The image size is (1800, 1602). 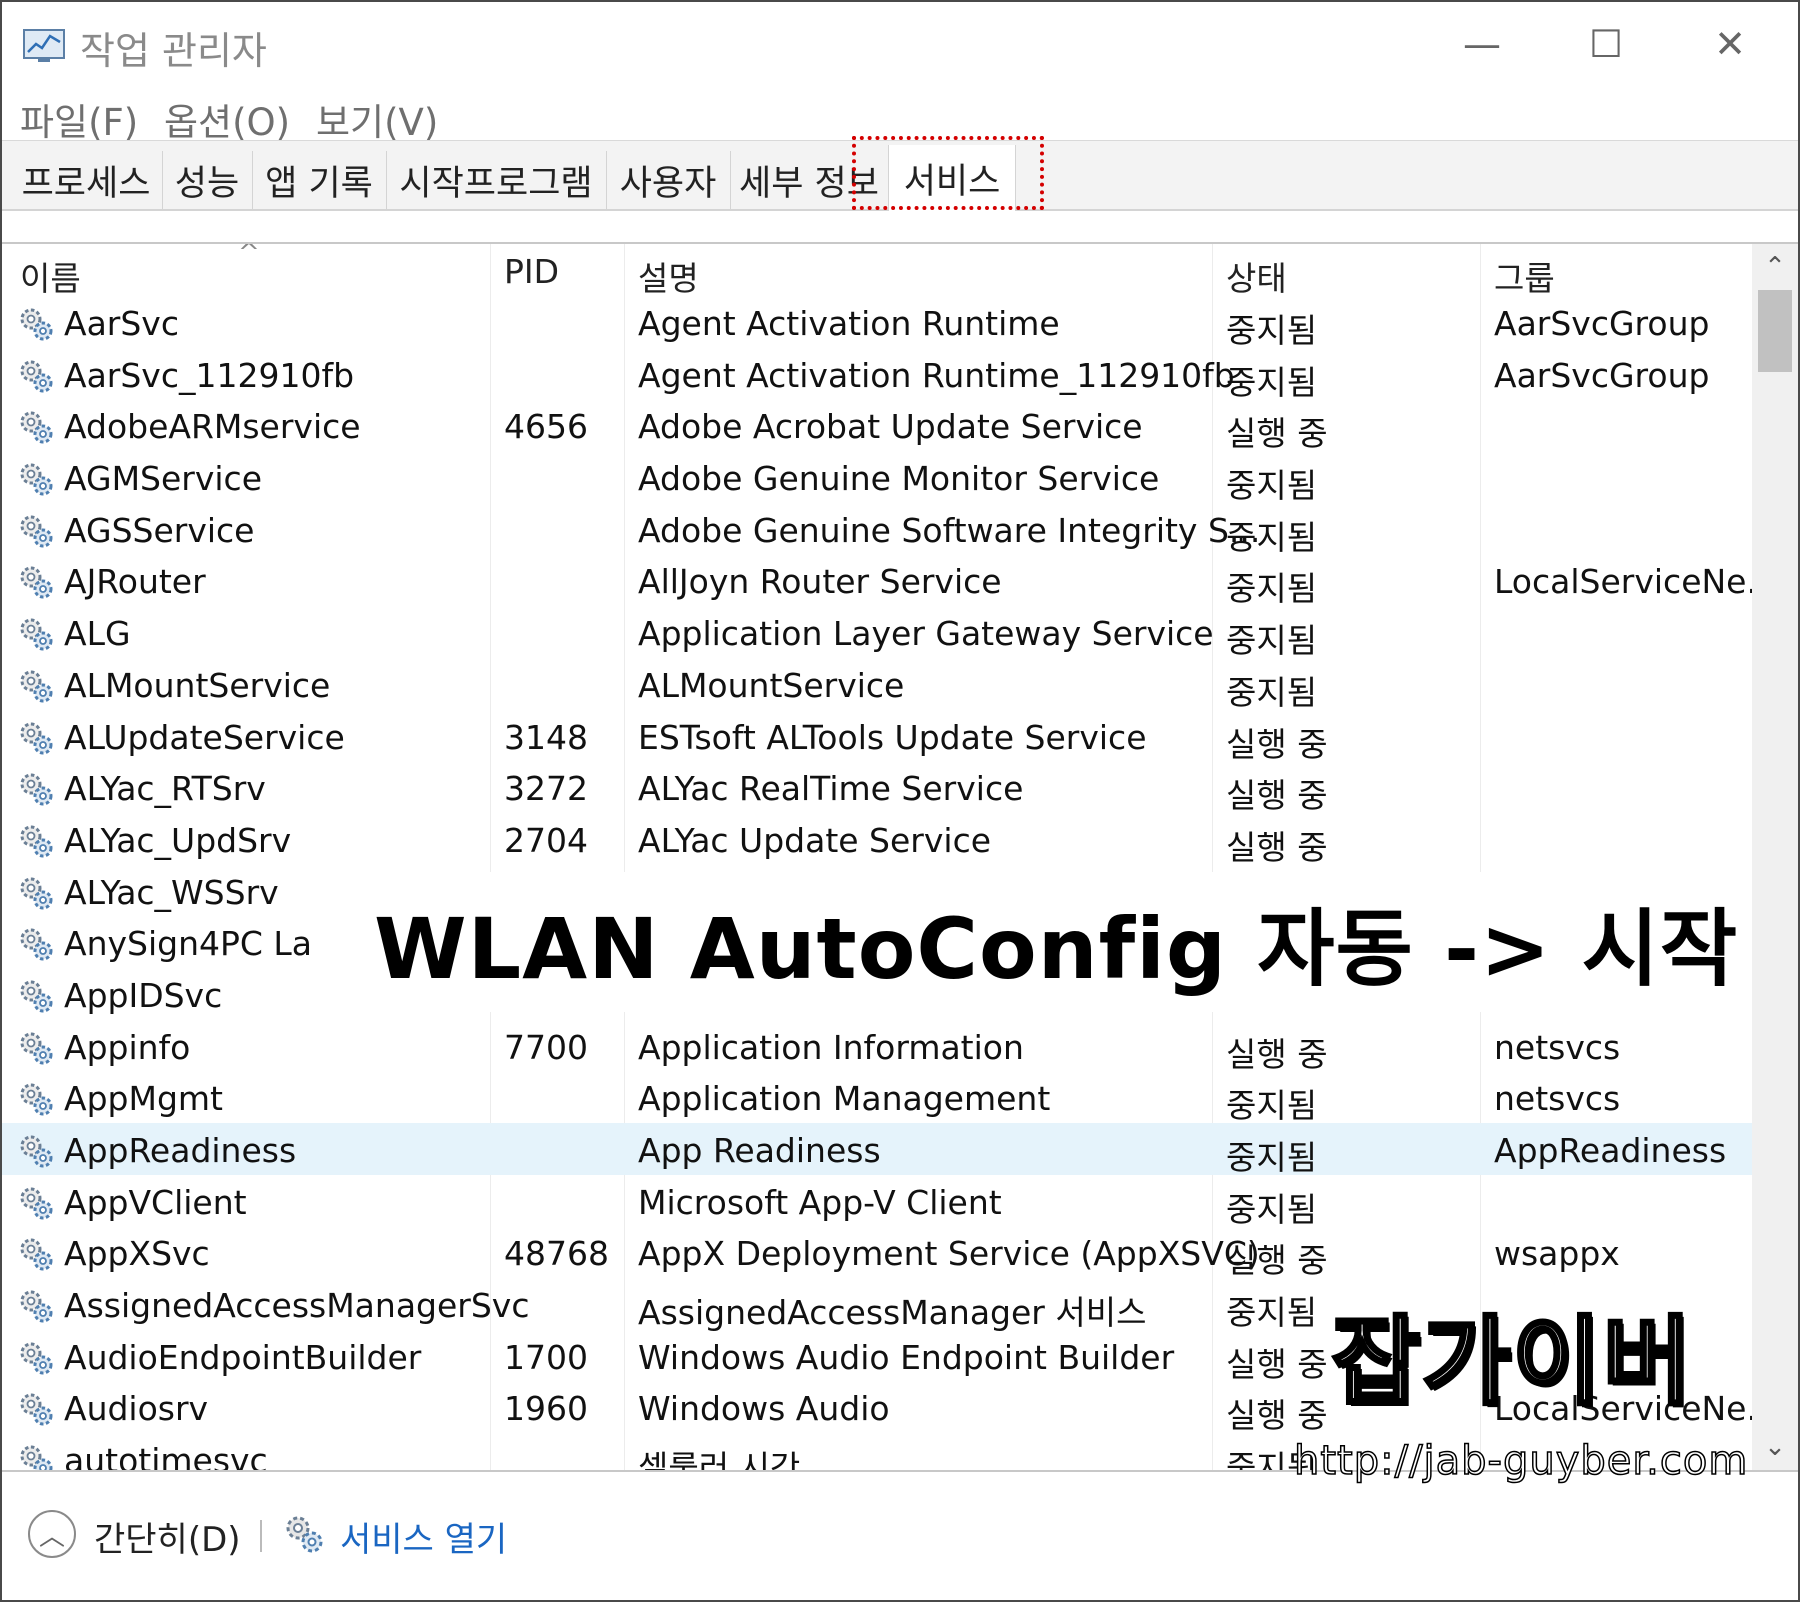 What do you see at coordinates (900, 1535) in the screenshot?
I see `footer-bar: ︿ 간단히(D) 서비스 열기` at bounding box center [900, 1535].